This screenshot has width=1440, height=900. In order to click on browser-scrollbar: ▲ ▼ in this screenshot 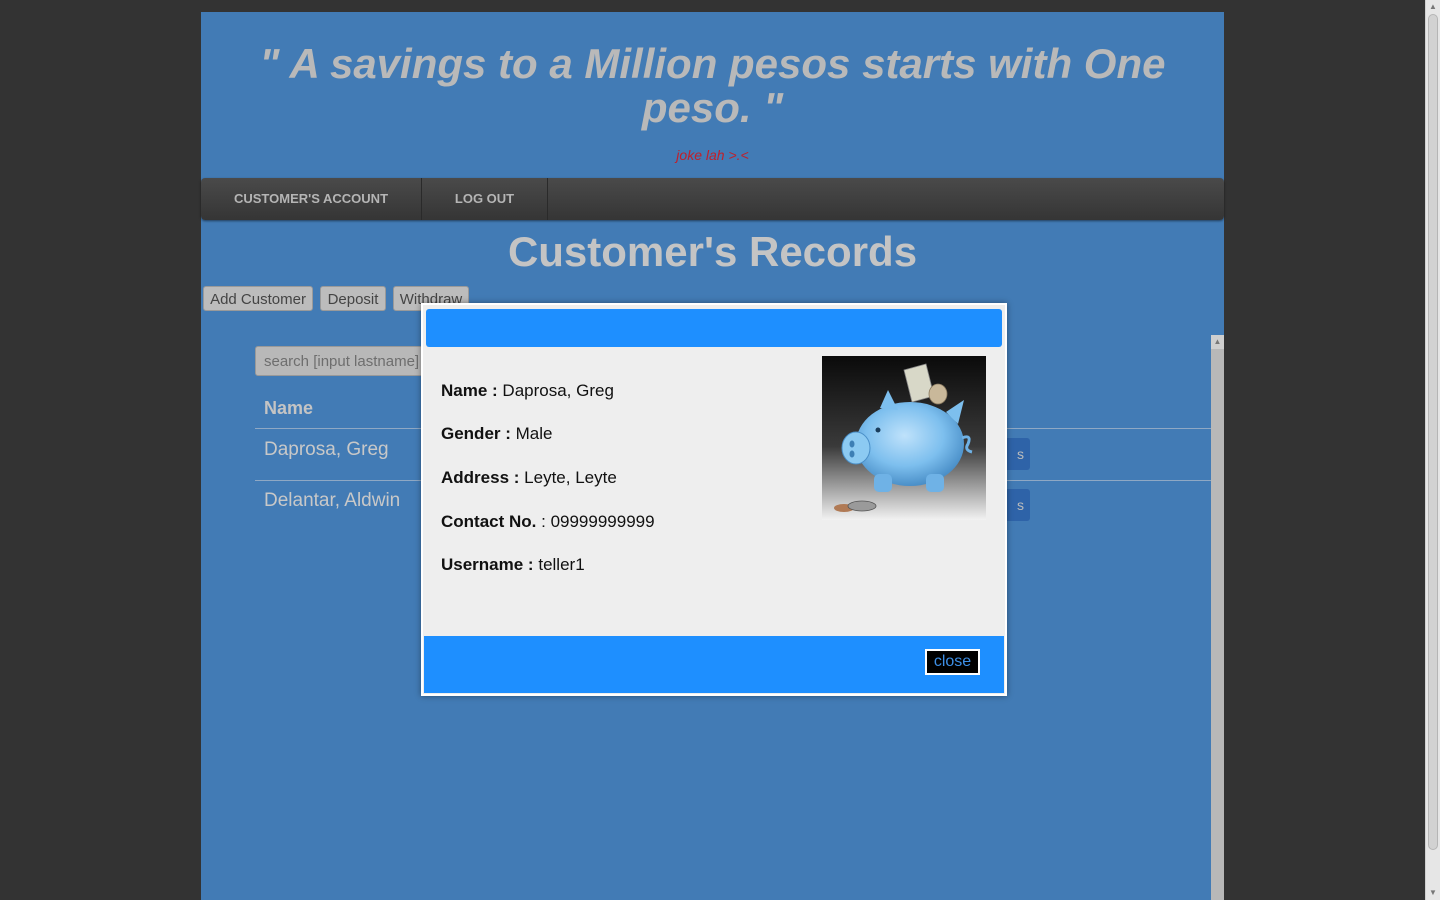, I will do `click(1432, 450)`.